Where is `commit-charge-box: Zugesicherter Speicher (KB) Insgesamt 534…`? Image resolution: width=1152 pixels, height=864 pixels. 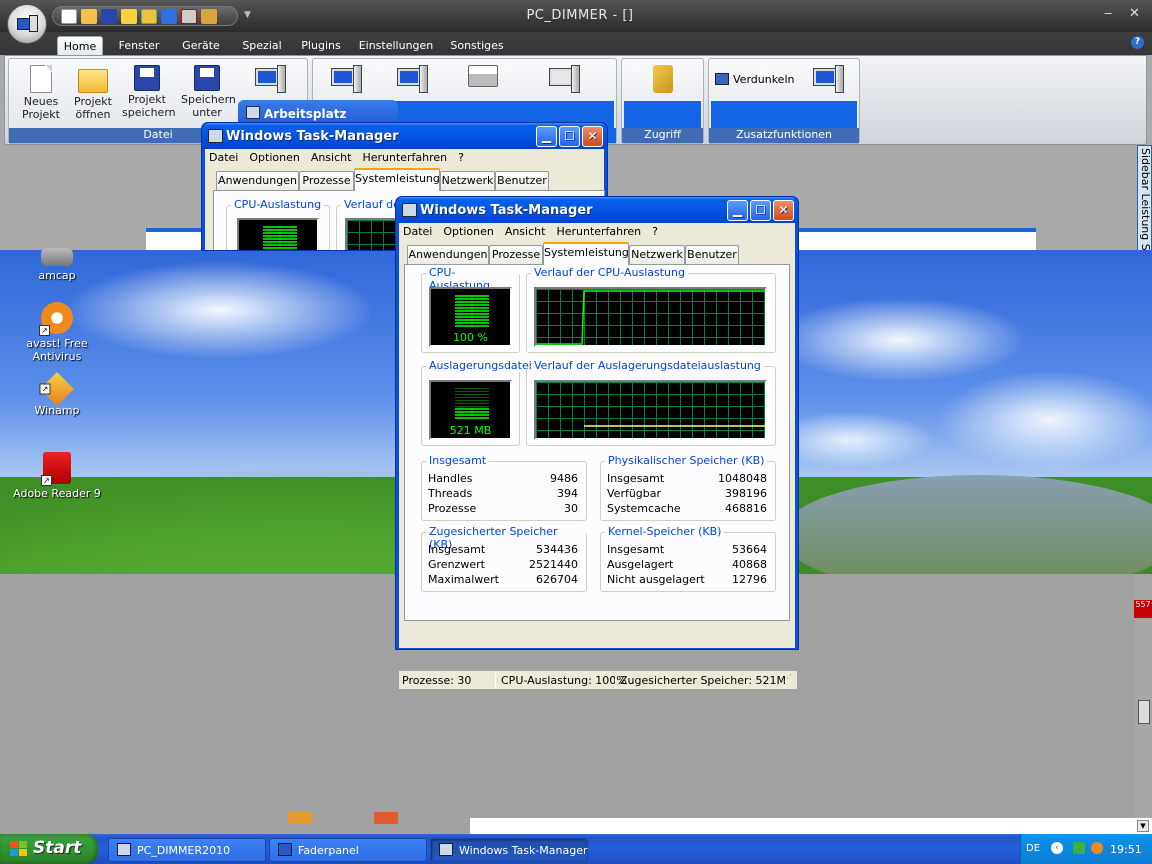 commit-charge-box: Zugesicherter Speicher (KB) Insgesamt 534… is located at coordinates (504, 558).